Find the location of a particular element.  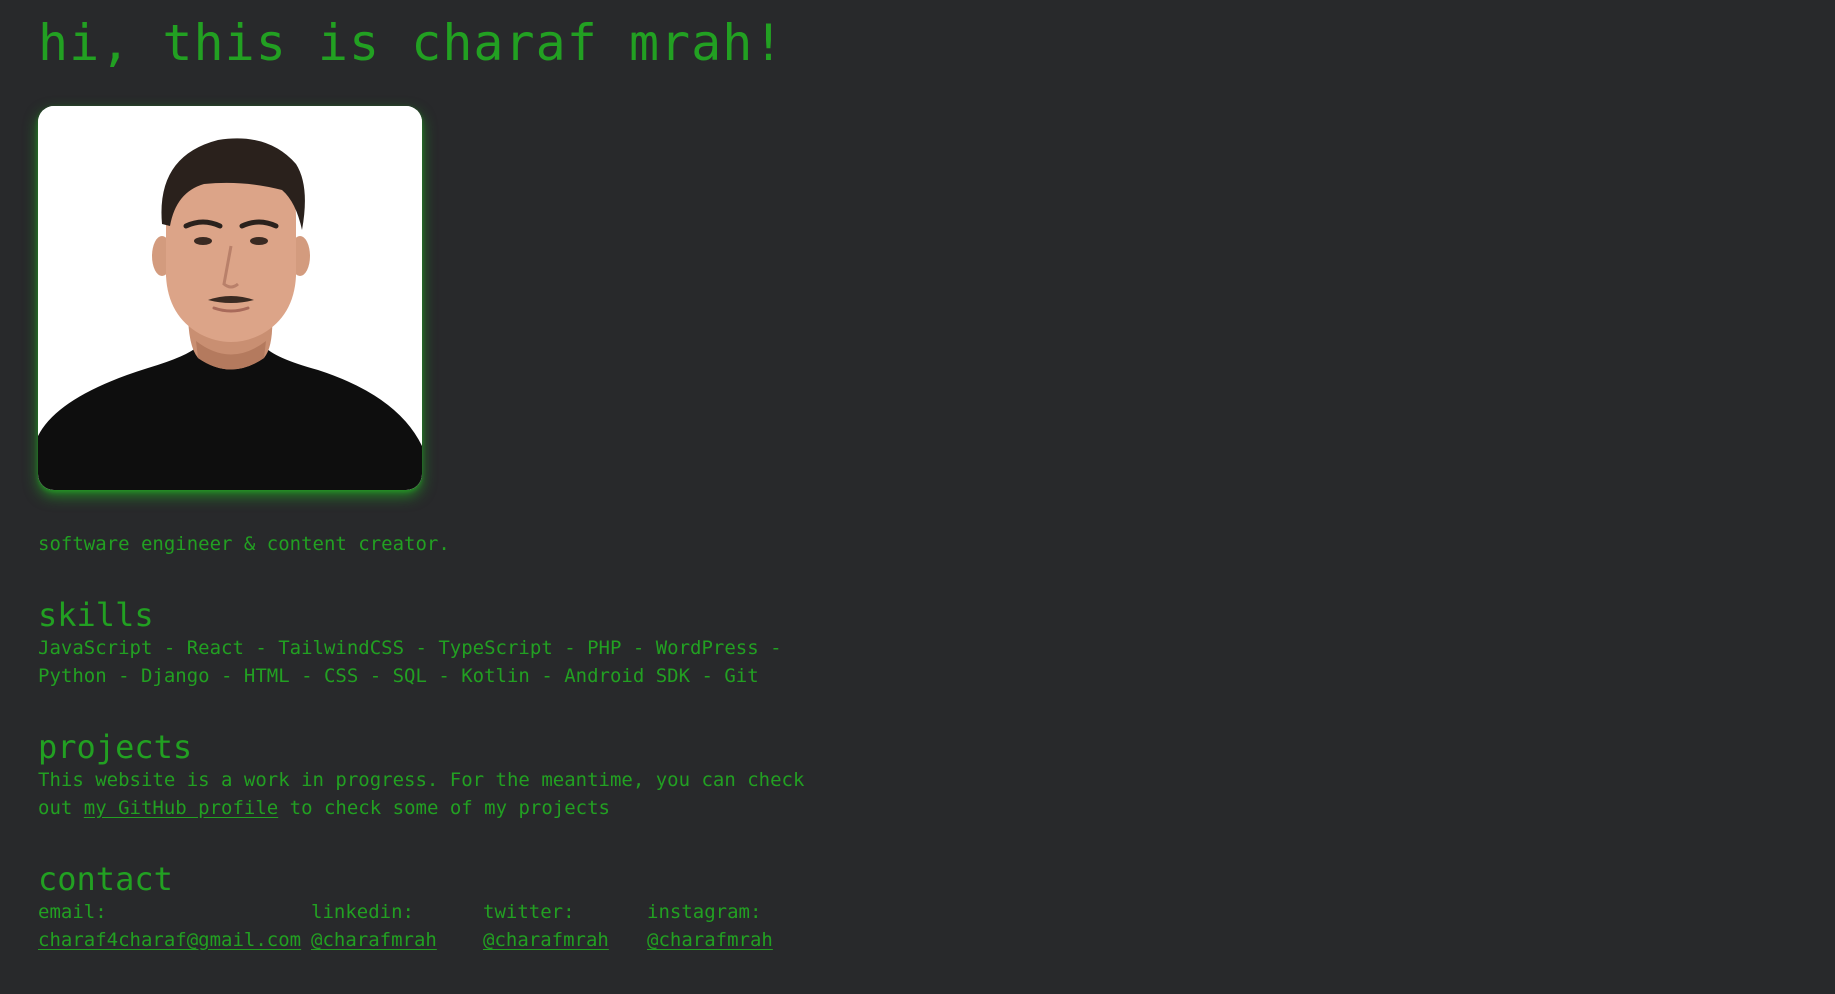

tagline: software engineer & content creator. is located at coordinates (244, 544).